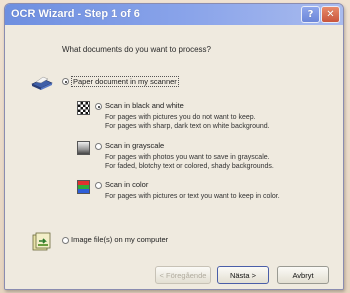 The height and width of the screenshot is (293, 350). I want to click on color-icon, so click(83, 187).